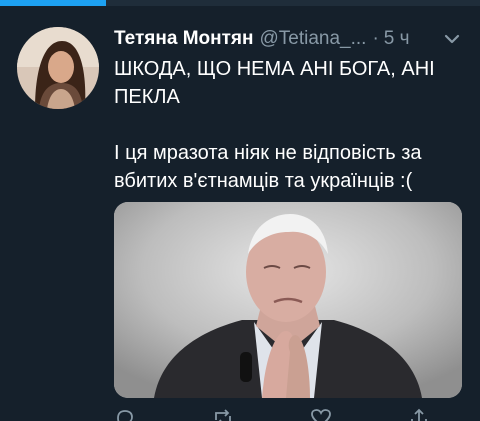 This screenshot has height=421, width=480. Describe the element at coordinates (289, 414) in the screenshot. I see `tweet-actions` at that location.